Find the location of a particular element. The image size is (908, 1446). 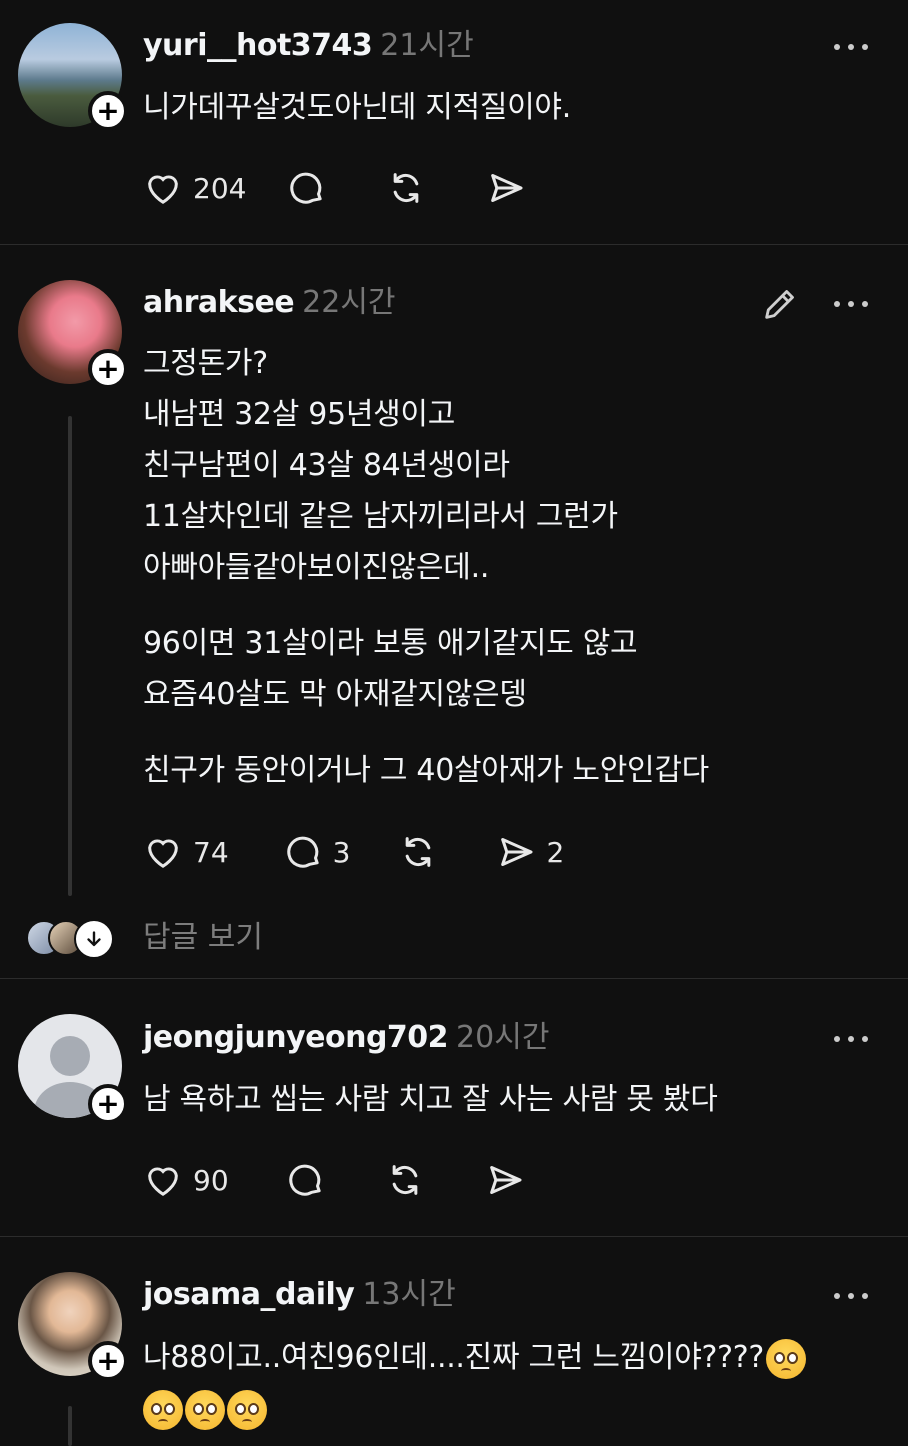

text-line: 친구가 동안이거나 그 40살아재가 노안인갑다 is located at coordinates (426, 770).